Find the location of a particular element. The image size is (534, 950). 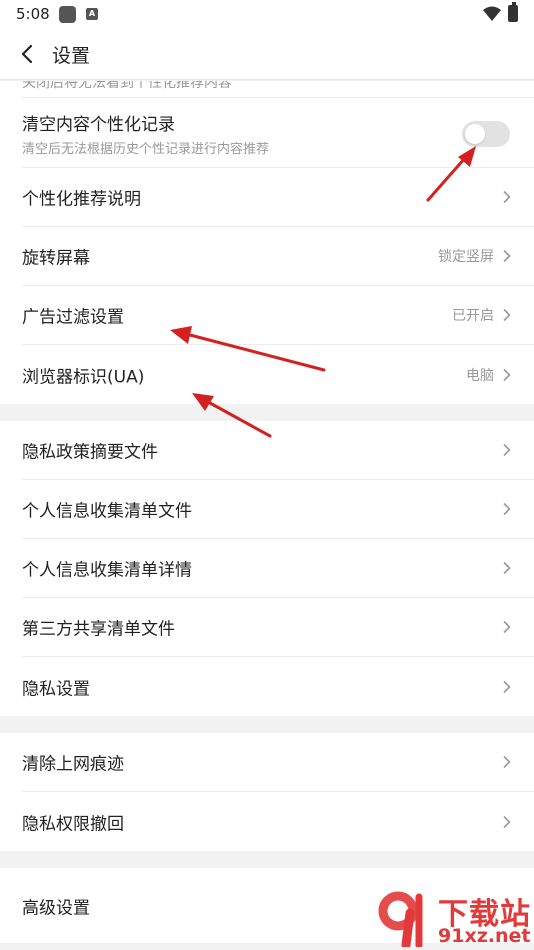

row-browser-ua: 浏览器标识(UA) 电脑 is located at coordinates (278, 374).